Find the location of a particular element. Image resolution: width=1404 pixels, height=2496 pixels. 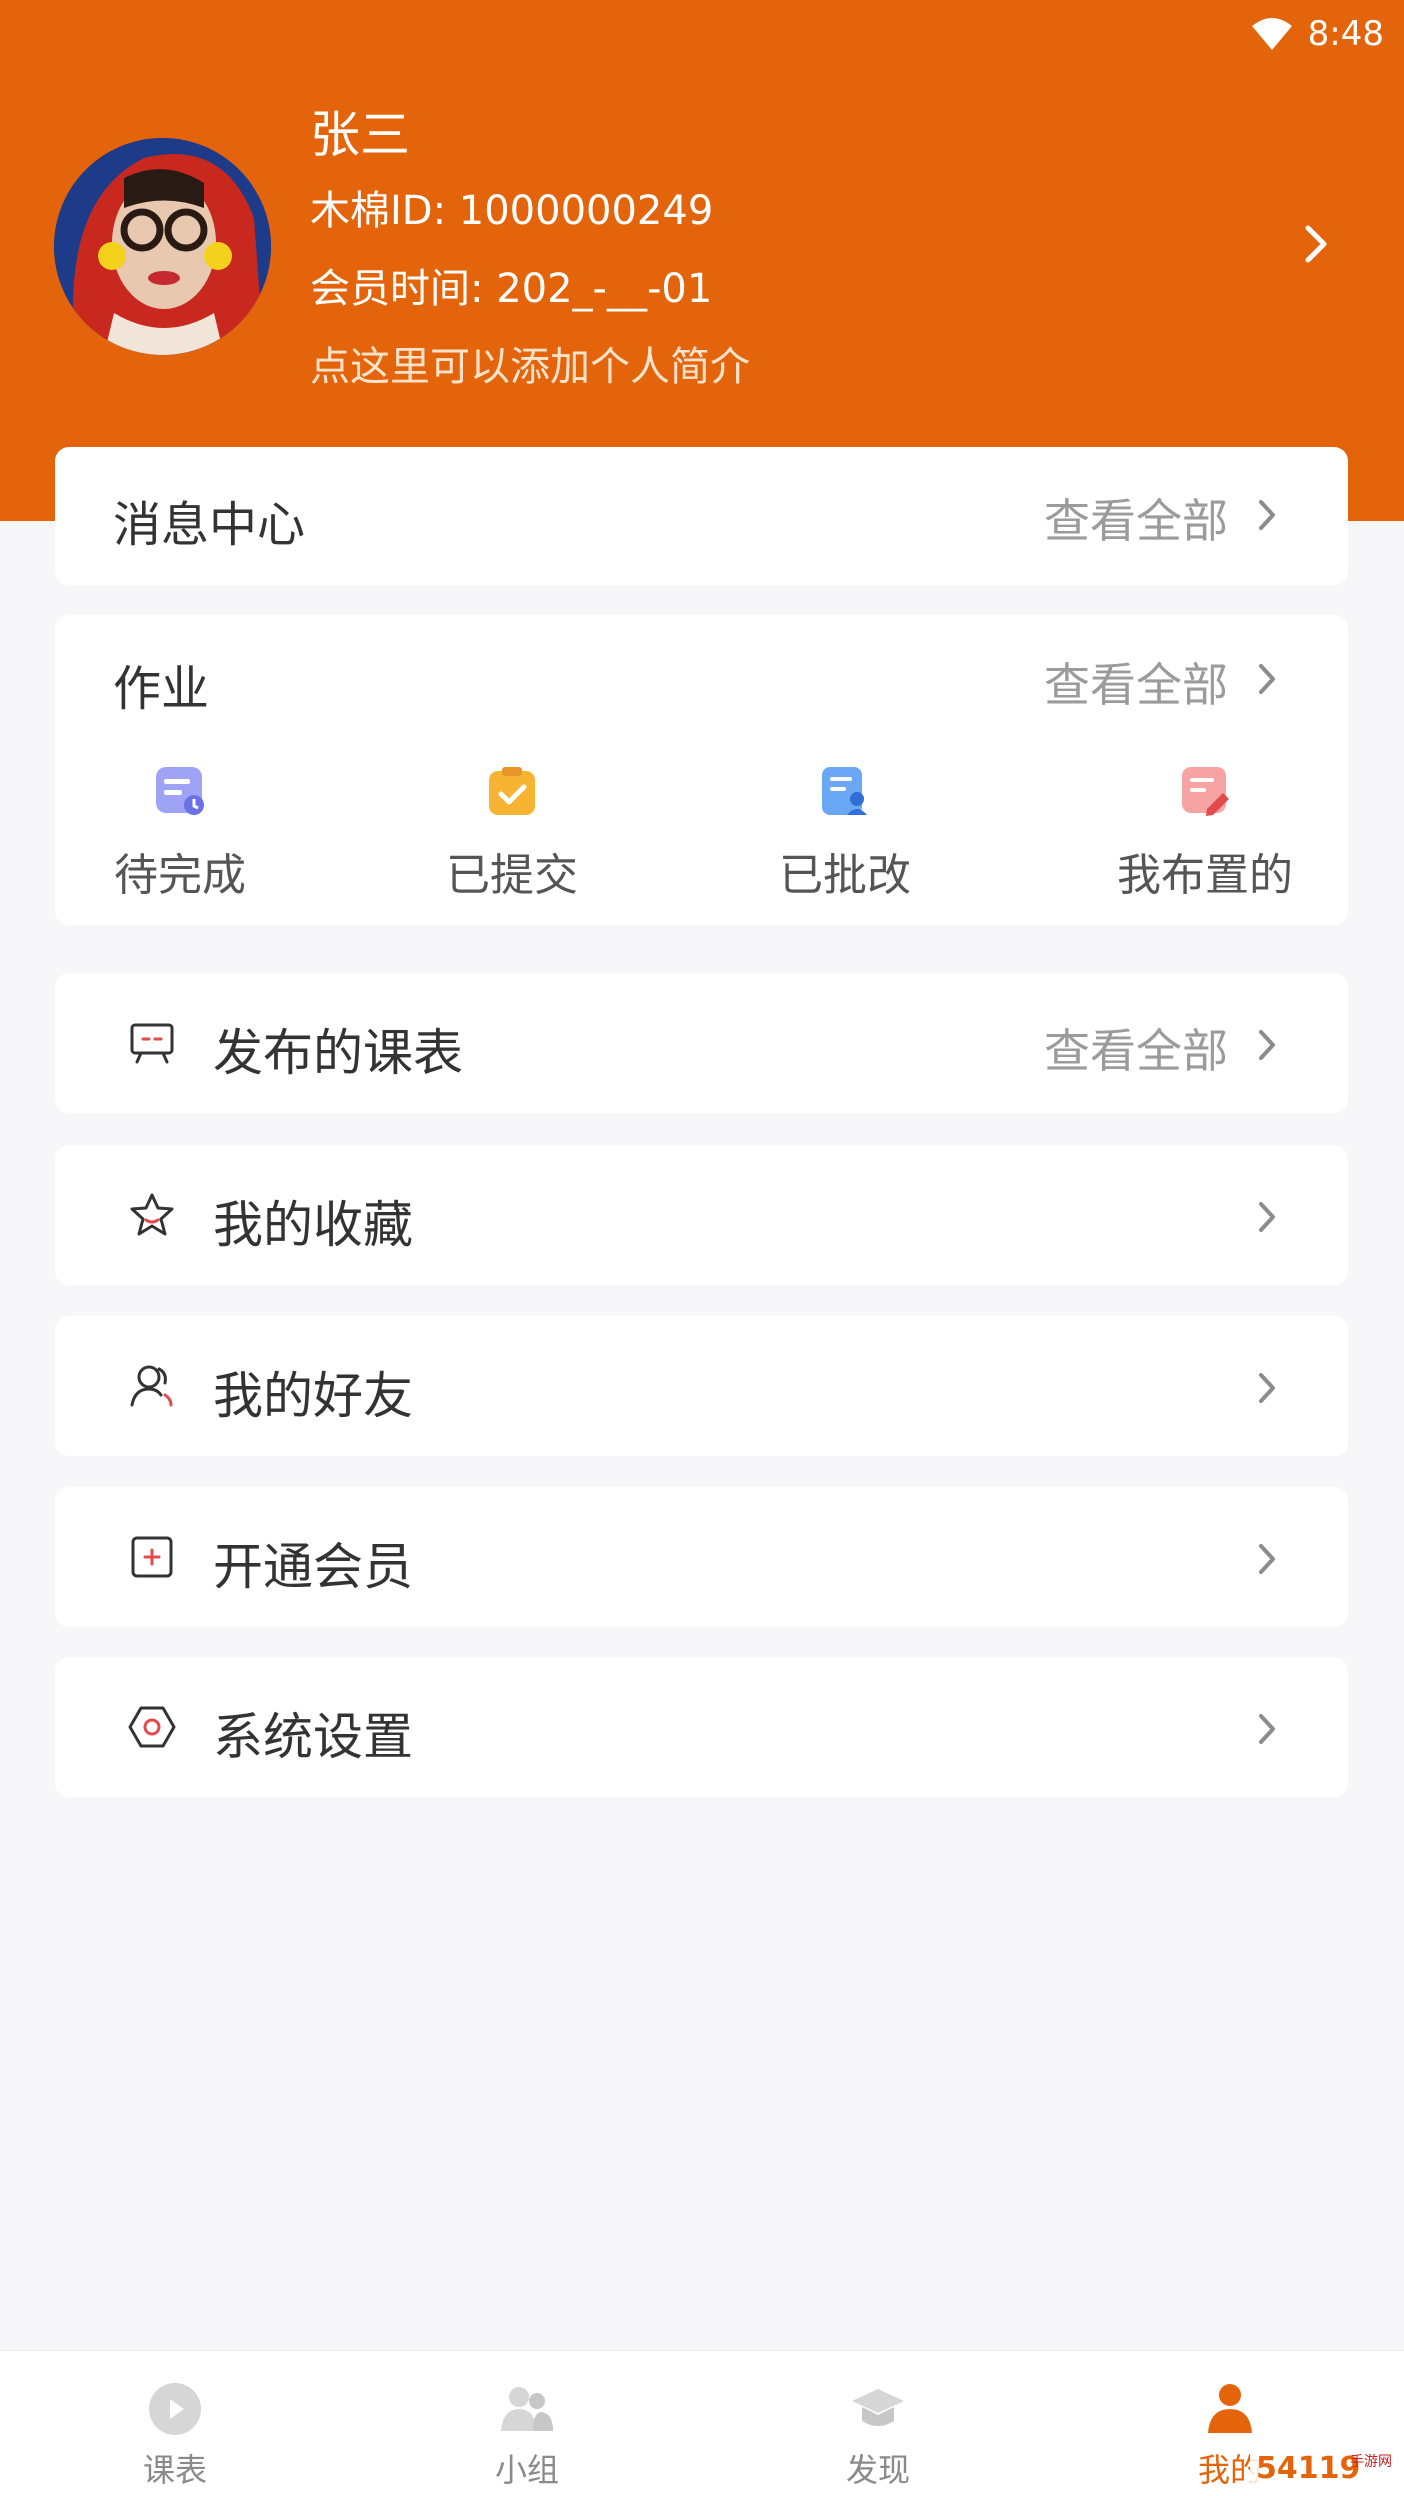

homework-graded: 已批改 is located at coordinates (845, 833).